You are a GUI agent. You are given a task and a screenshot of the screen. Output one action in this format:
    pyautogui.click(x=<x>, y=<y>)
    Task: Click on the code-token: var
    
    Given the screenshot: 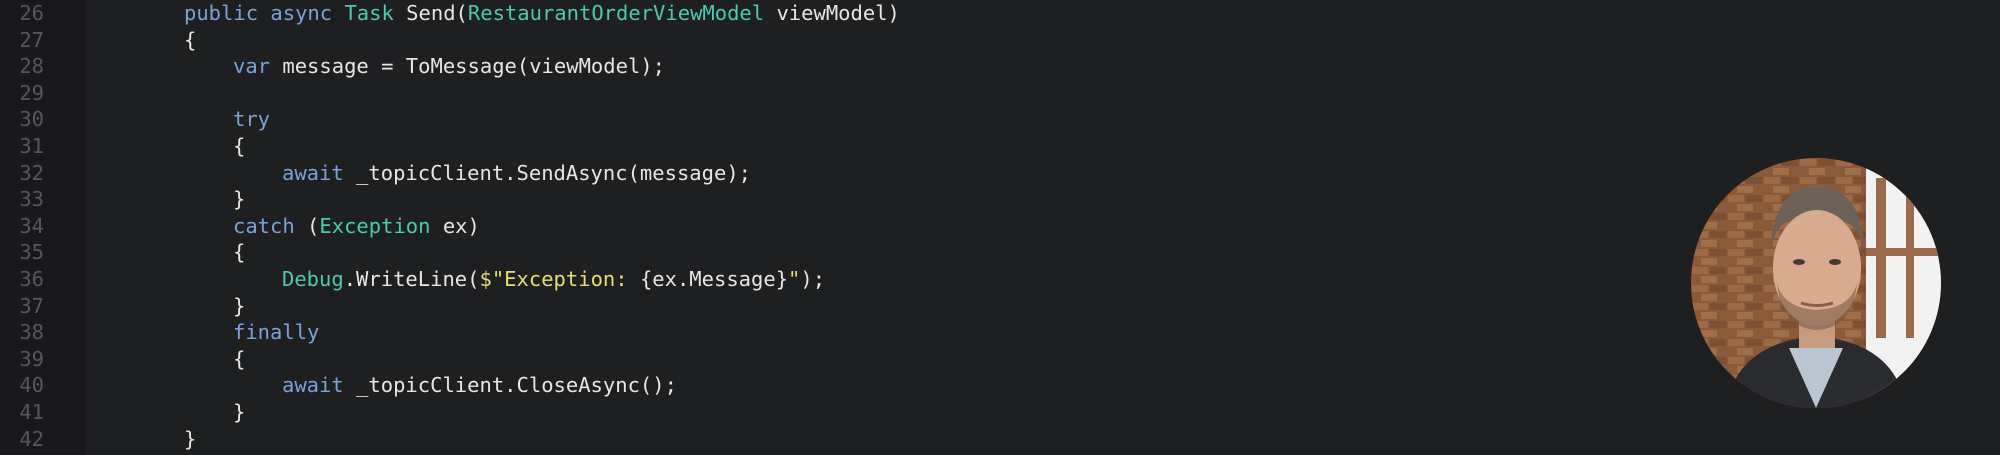 What is the action you would take?
    pyautogui.click(x=252, y=66)
    